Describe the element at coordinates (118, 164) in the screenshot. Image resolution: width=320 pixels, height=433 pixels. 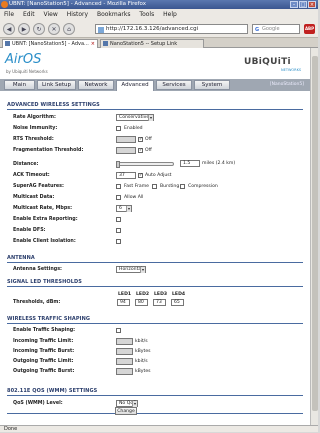
I see `distance-slider-handle` at that location.